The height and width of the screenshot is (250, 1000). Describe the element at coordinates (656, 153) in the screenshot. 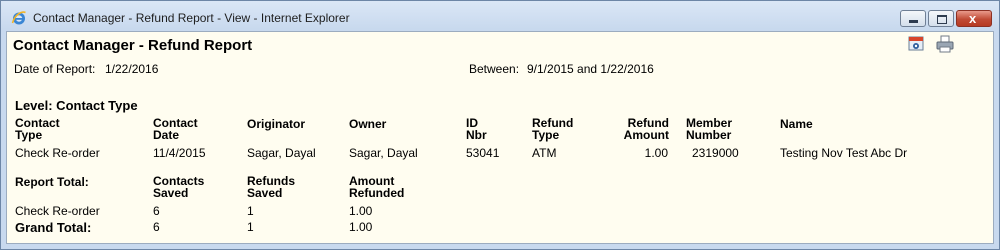

I see `cell-refund-amount: 1.00` at that location.